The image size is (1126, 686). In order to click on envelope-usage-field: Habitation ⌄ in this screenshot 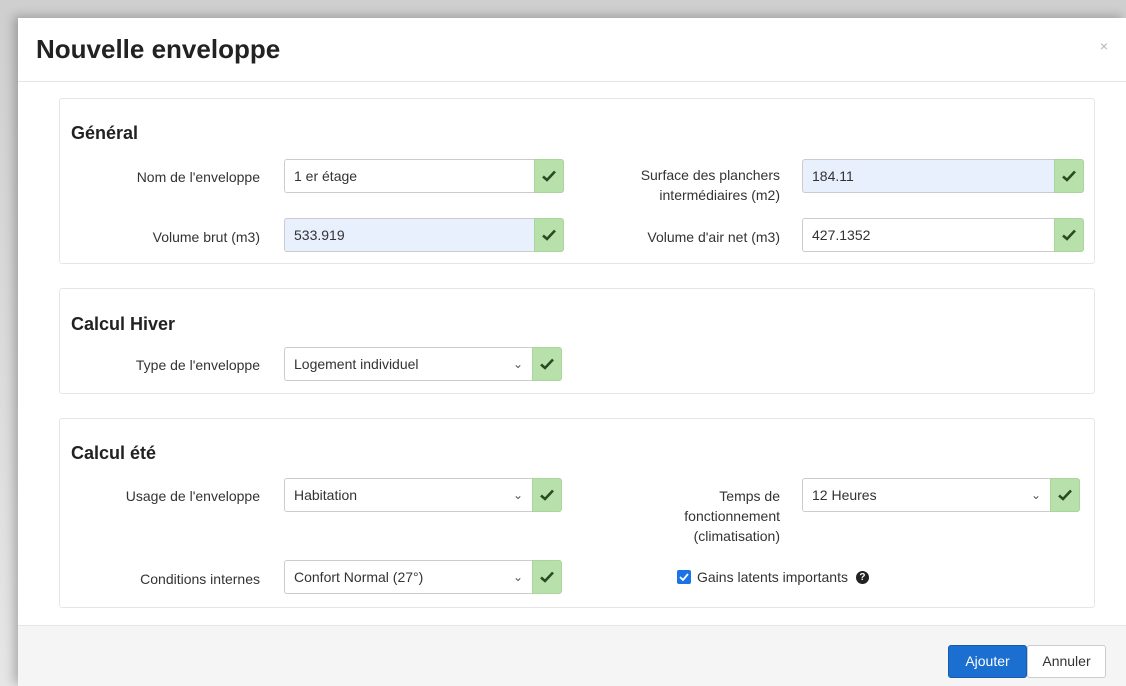, I will do `click(423, 495)`.